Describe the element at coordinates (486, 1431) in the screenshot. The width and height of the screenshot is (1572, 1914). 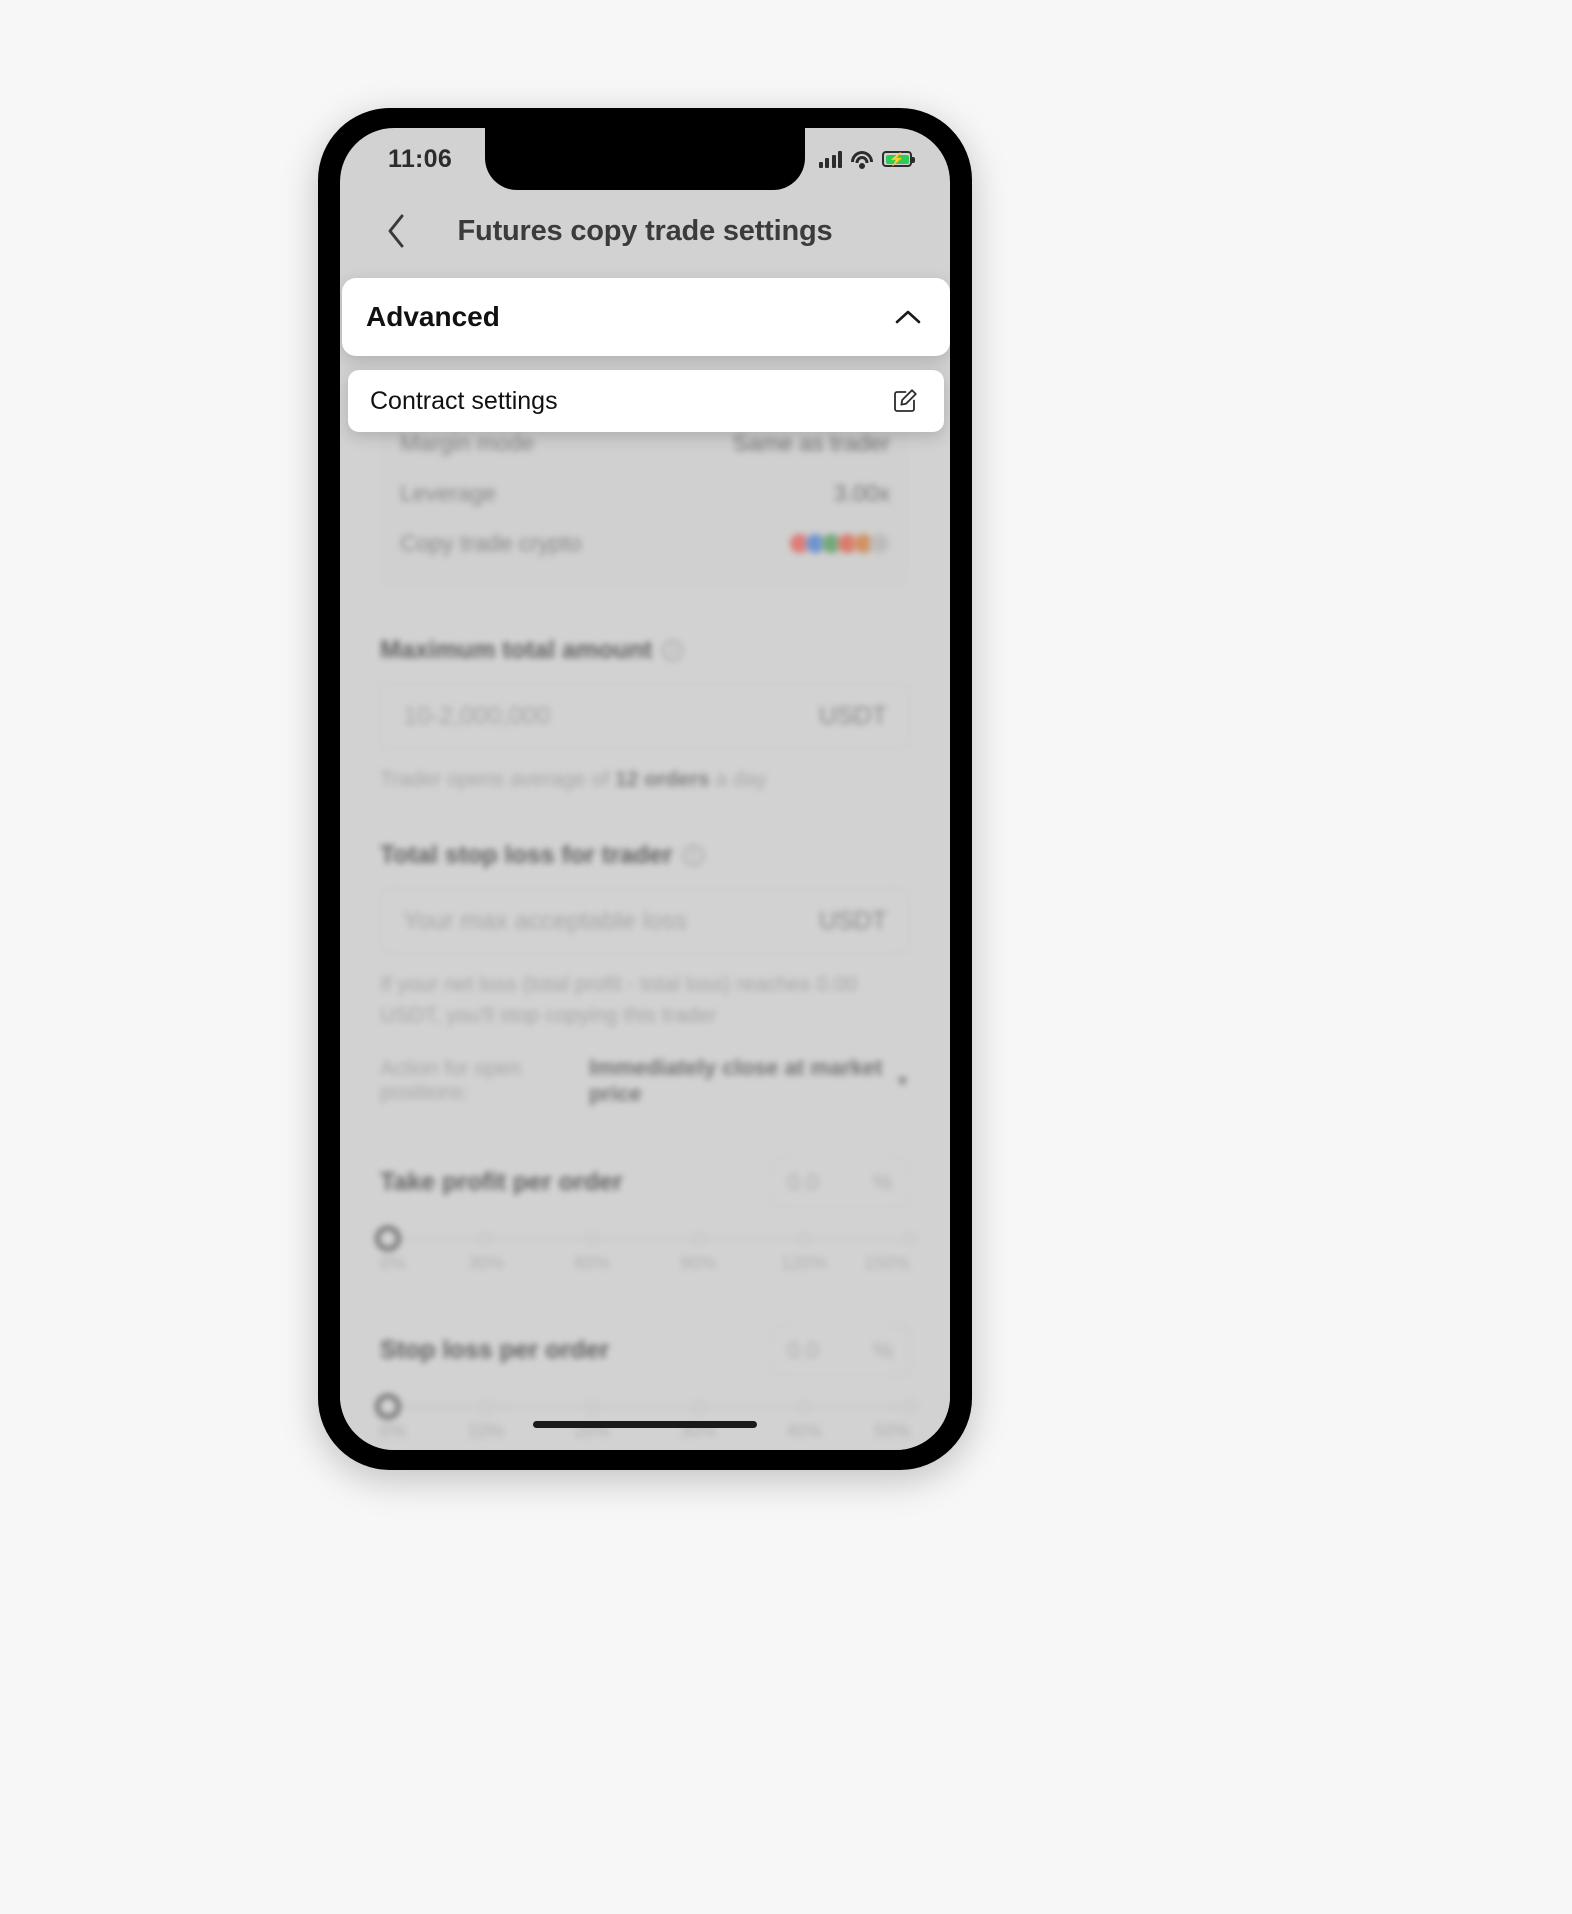
I see `tick-label: 10%` at that location.